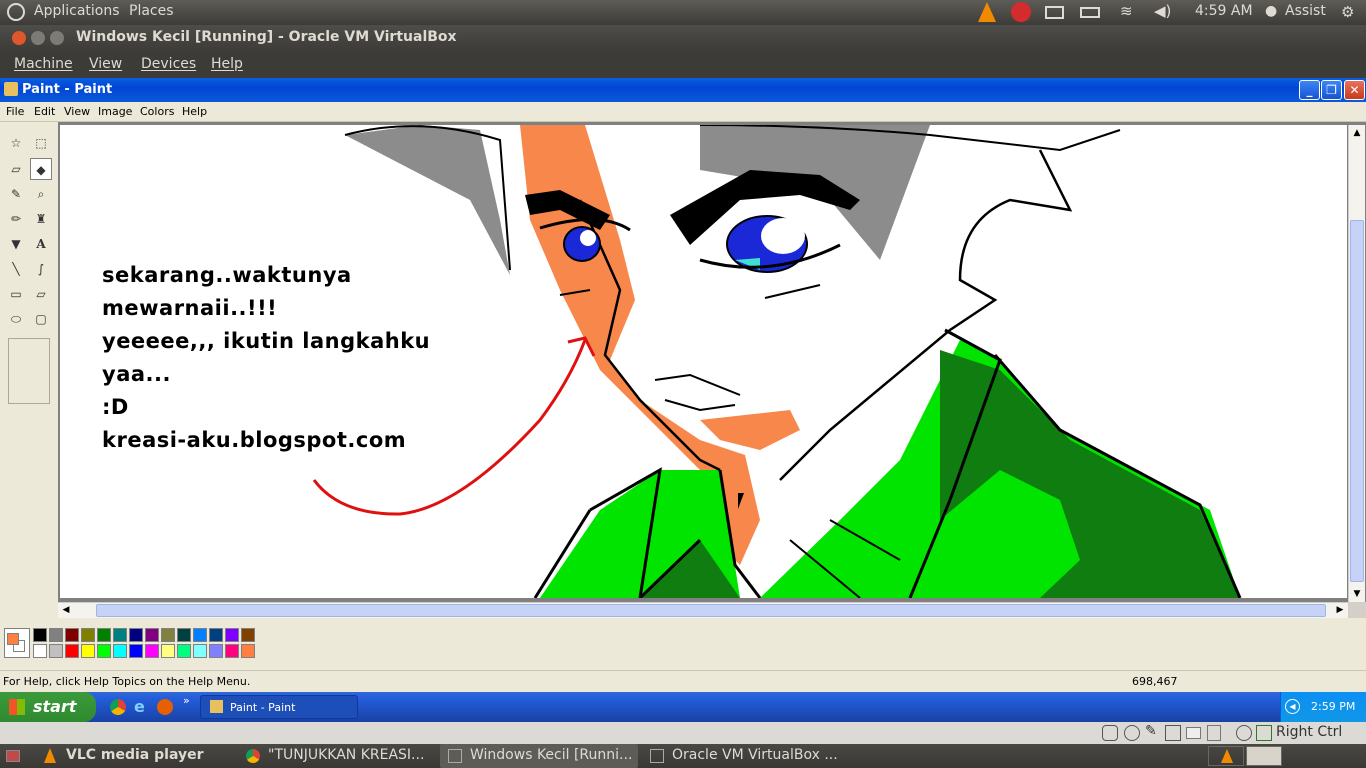  I want to click on mail-icon, so click(1054, 12).